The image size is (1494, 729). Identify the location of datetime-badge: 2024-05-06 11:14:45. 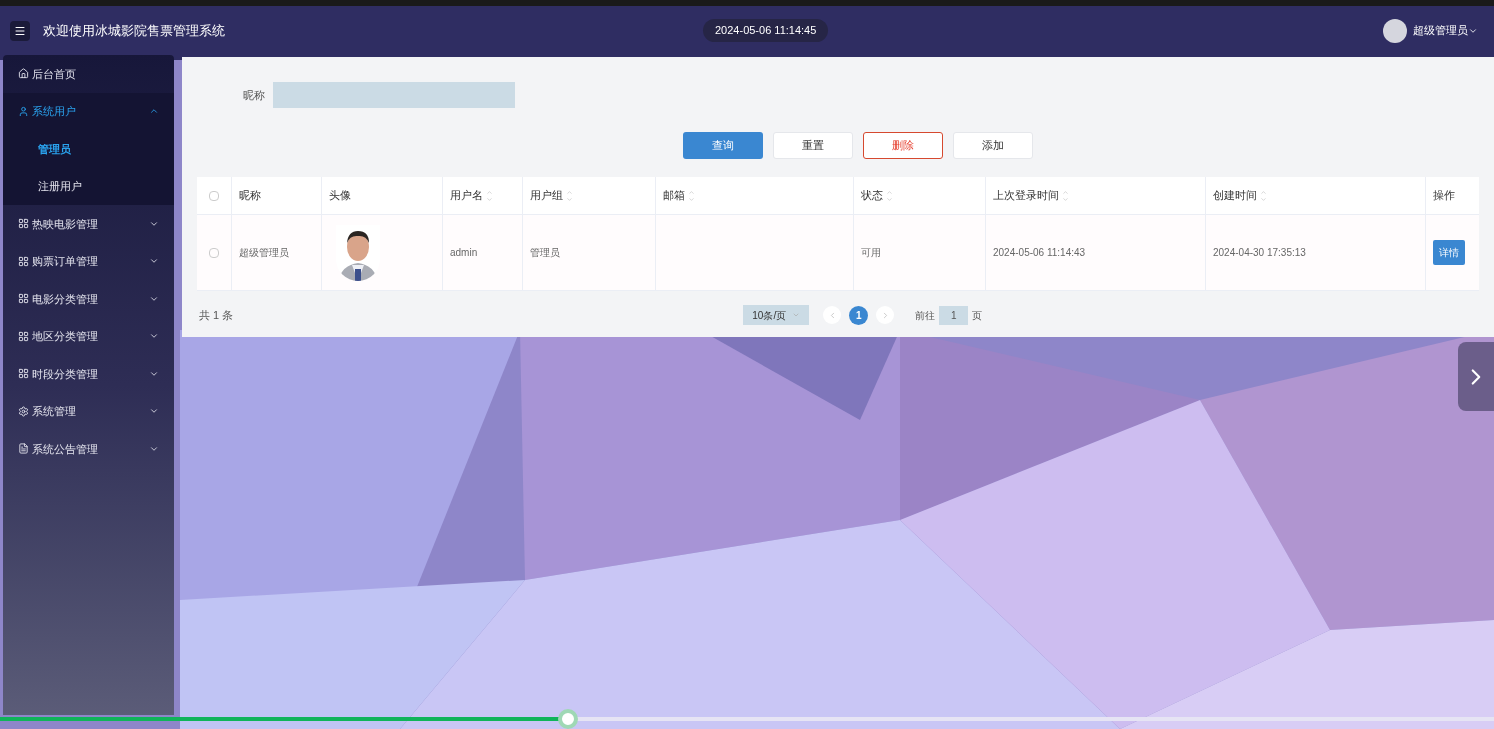
(766, 30).